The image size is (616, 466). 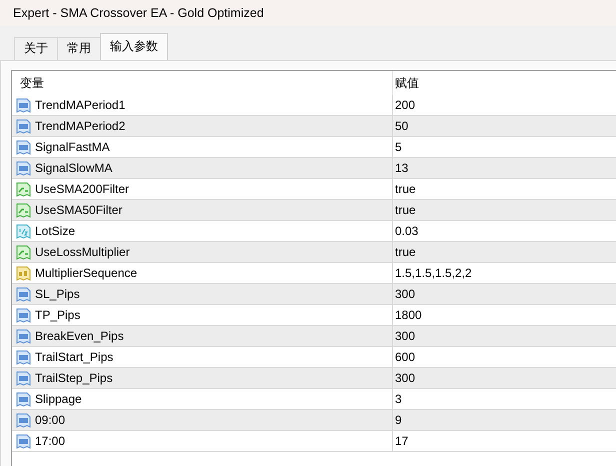 I want to click on variable-name: 09:00, so click(x=50, y=420).